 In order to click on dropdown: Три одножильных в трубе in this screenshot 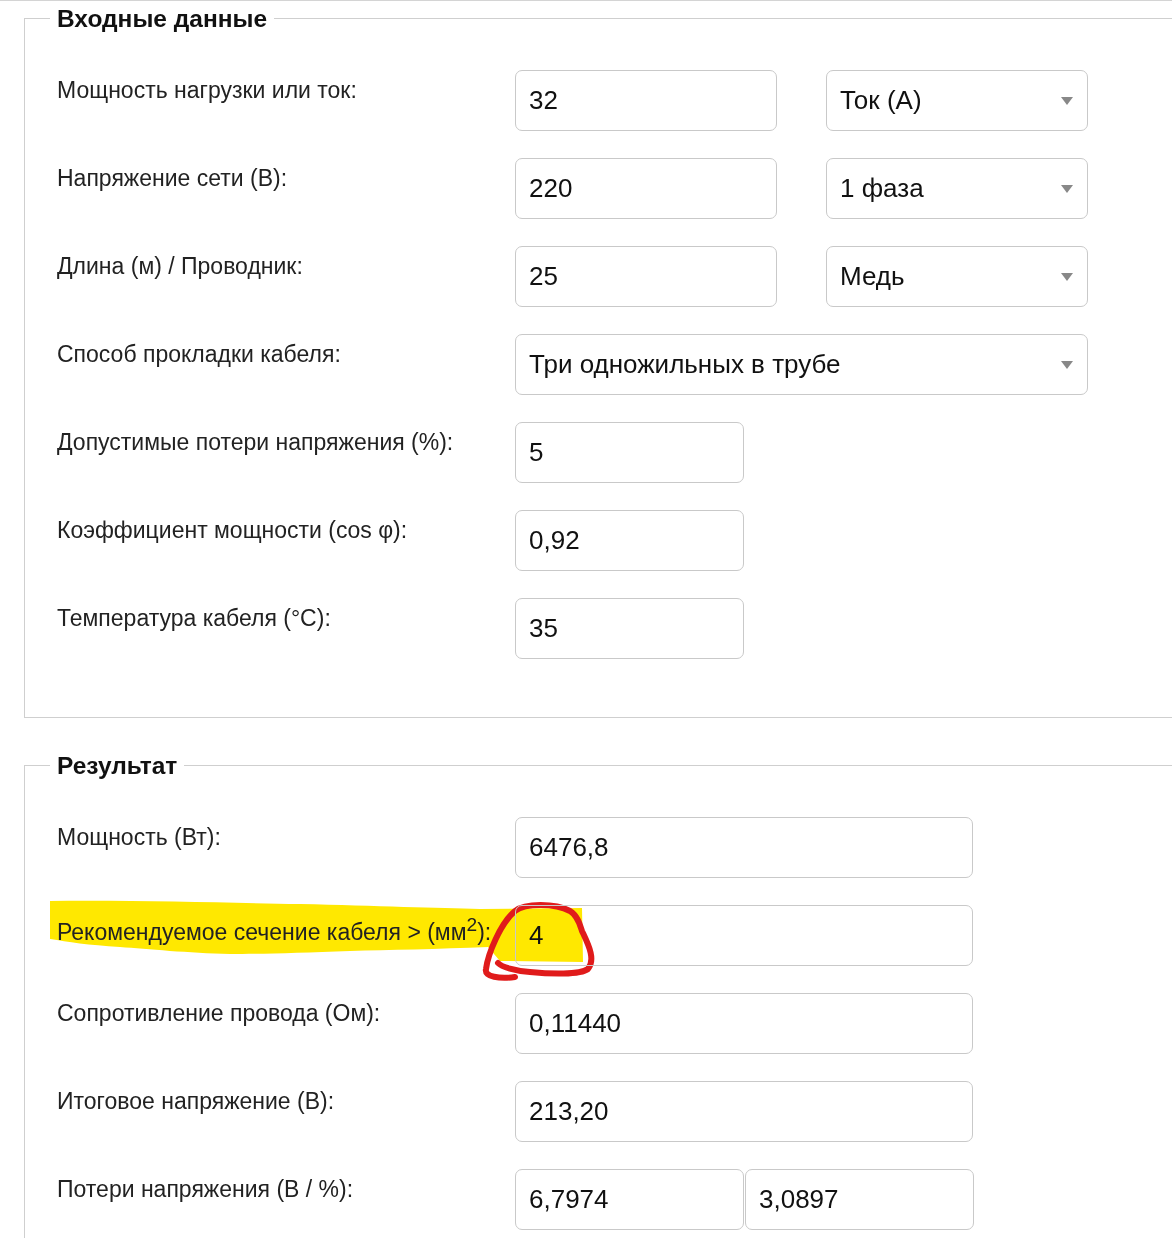, I will do `click(801, 364)`.